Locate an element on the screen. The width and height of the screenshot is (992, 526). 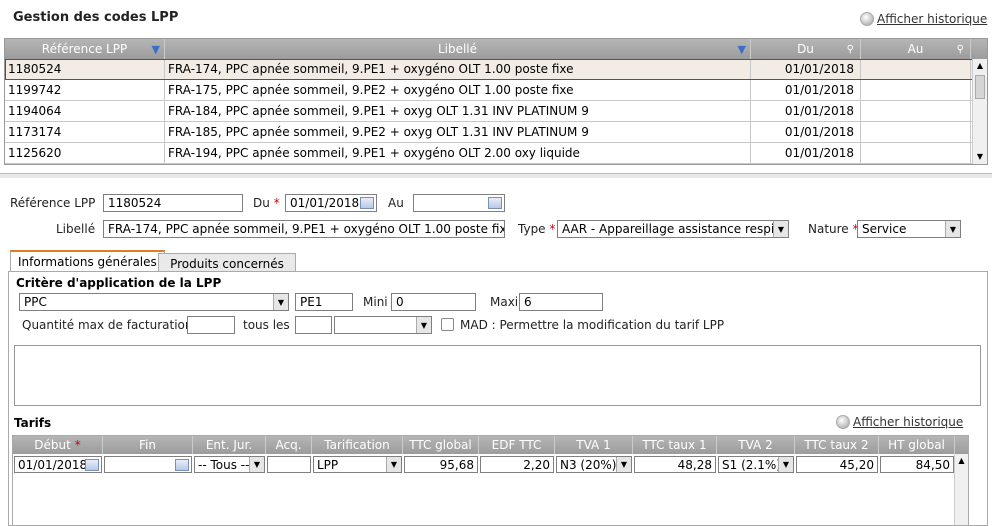
column-header-ent-jur: Ent. Jur. is located at coordinates (229, 445).